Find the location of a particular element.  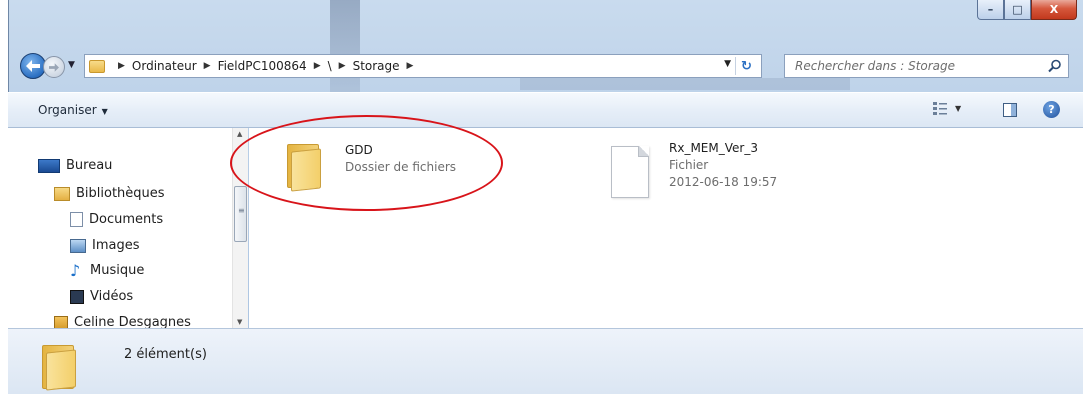

search-icon is located at coordinates (1055, 66).